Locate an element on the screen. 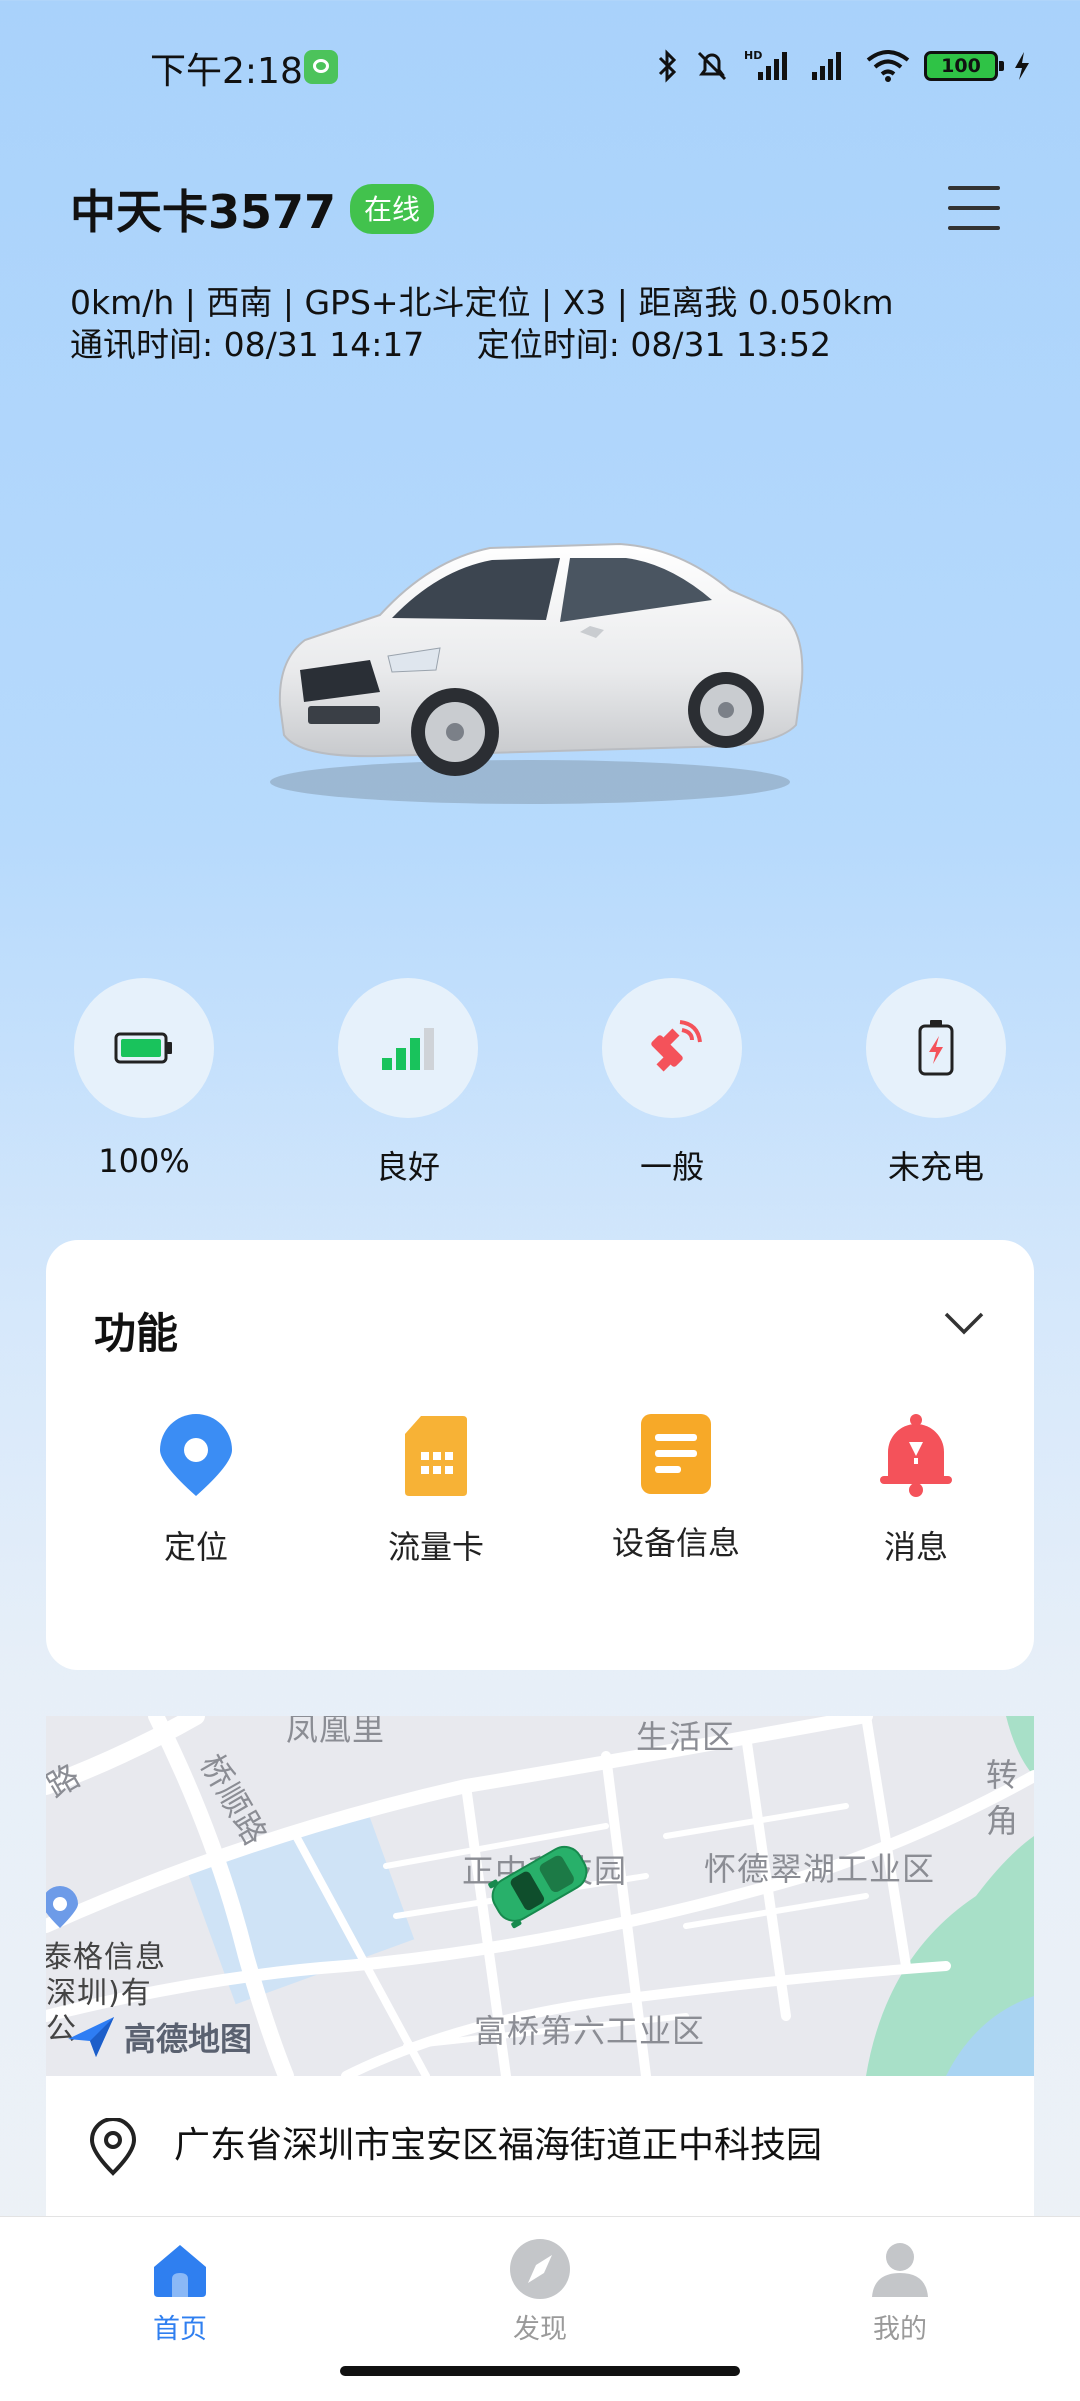 The width and height of the screenshot is (1080, 2401). nav-label: 首页 is located at coordinates (180, 2329).